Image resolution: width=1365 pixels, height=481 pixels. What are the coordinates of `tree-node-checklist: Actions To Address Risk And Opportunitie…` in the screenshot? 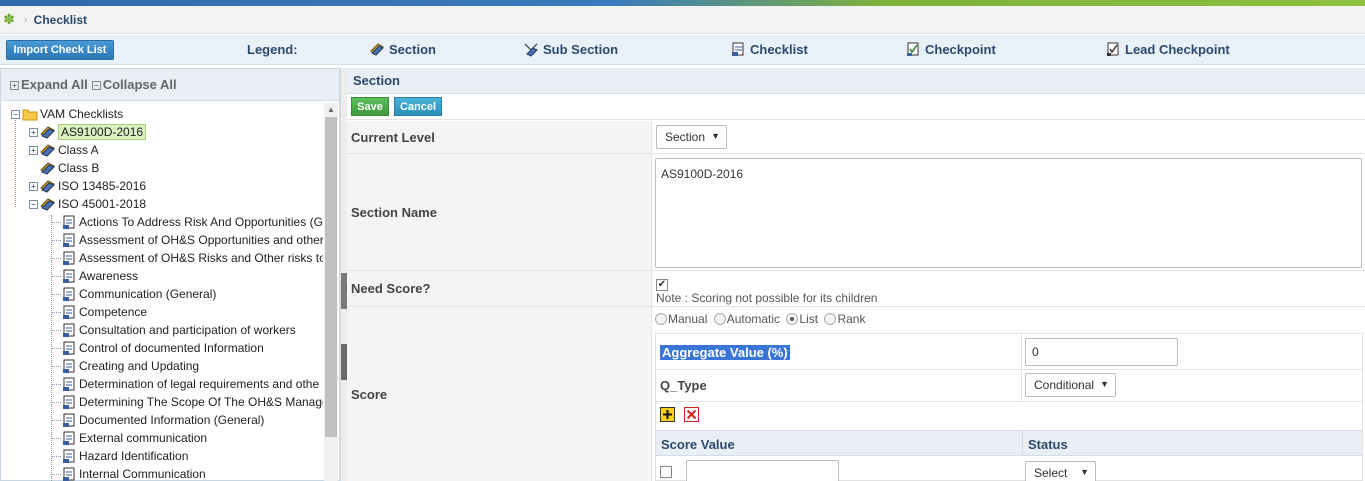 It's located at (192, 222).